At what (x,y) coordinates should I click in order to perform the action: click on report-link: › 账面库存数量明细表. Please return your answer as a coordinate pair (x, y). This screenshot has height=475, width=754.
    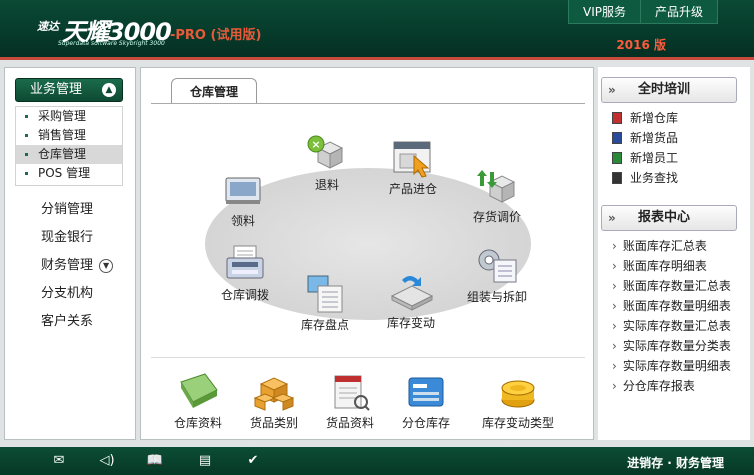
    Looking at the image, I should click on (671, 305).